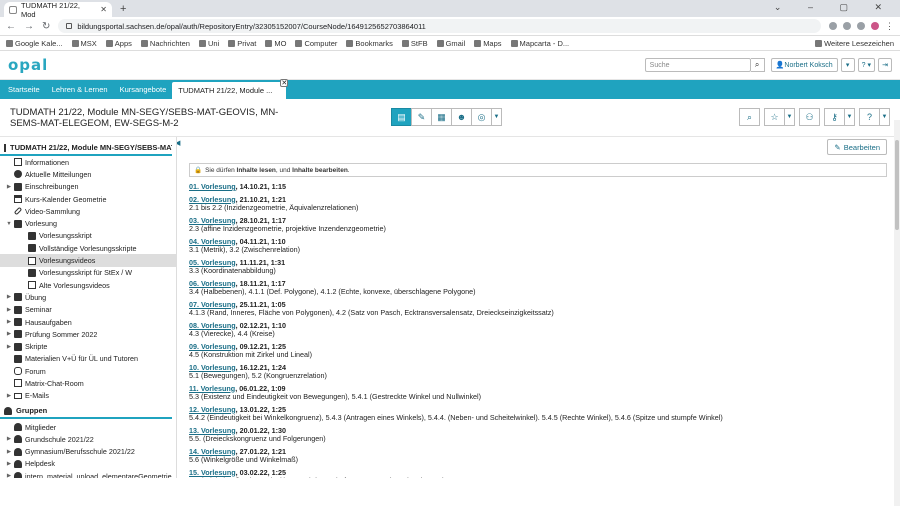 This screenshot has height=506, width=900. What do you see at coordinates (88, 371) in the screenshot?
I see `sidebar-item: Forum` at bounding box center [88, 371].